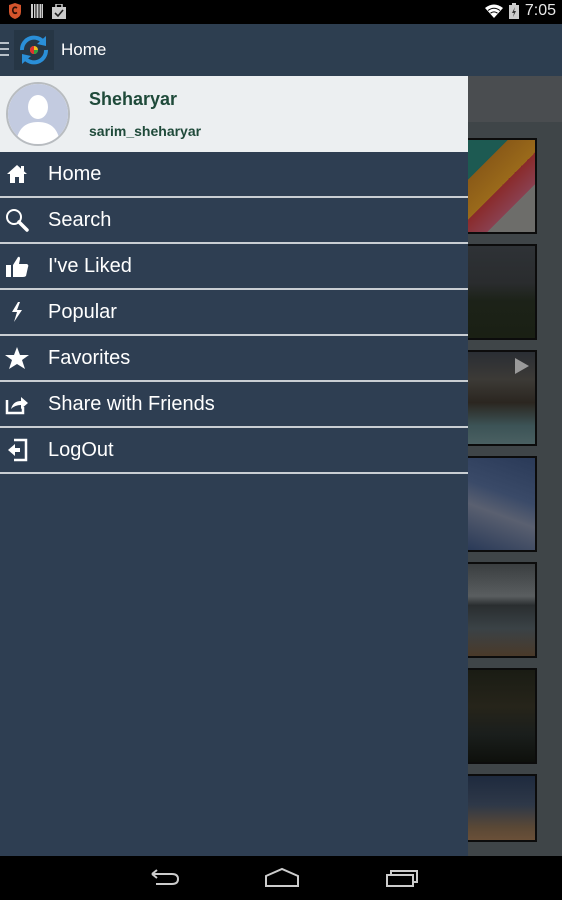 The image size is (562, 900). Describe the element at coordinates (131, 404) in the screenshot. I see `menu-item-label: Share with Friends` at that location.